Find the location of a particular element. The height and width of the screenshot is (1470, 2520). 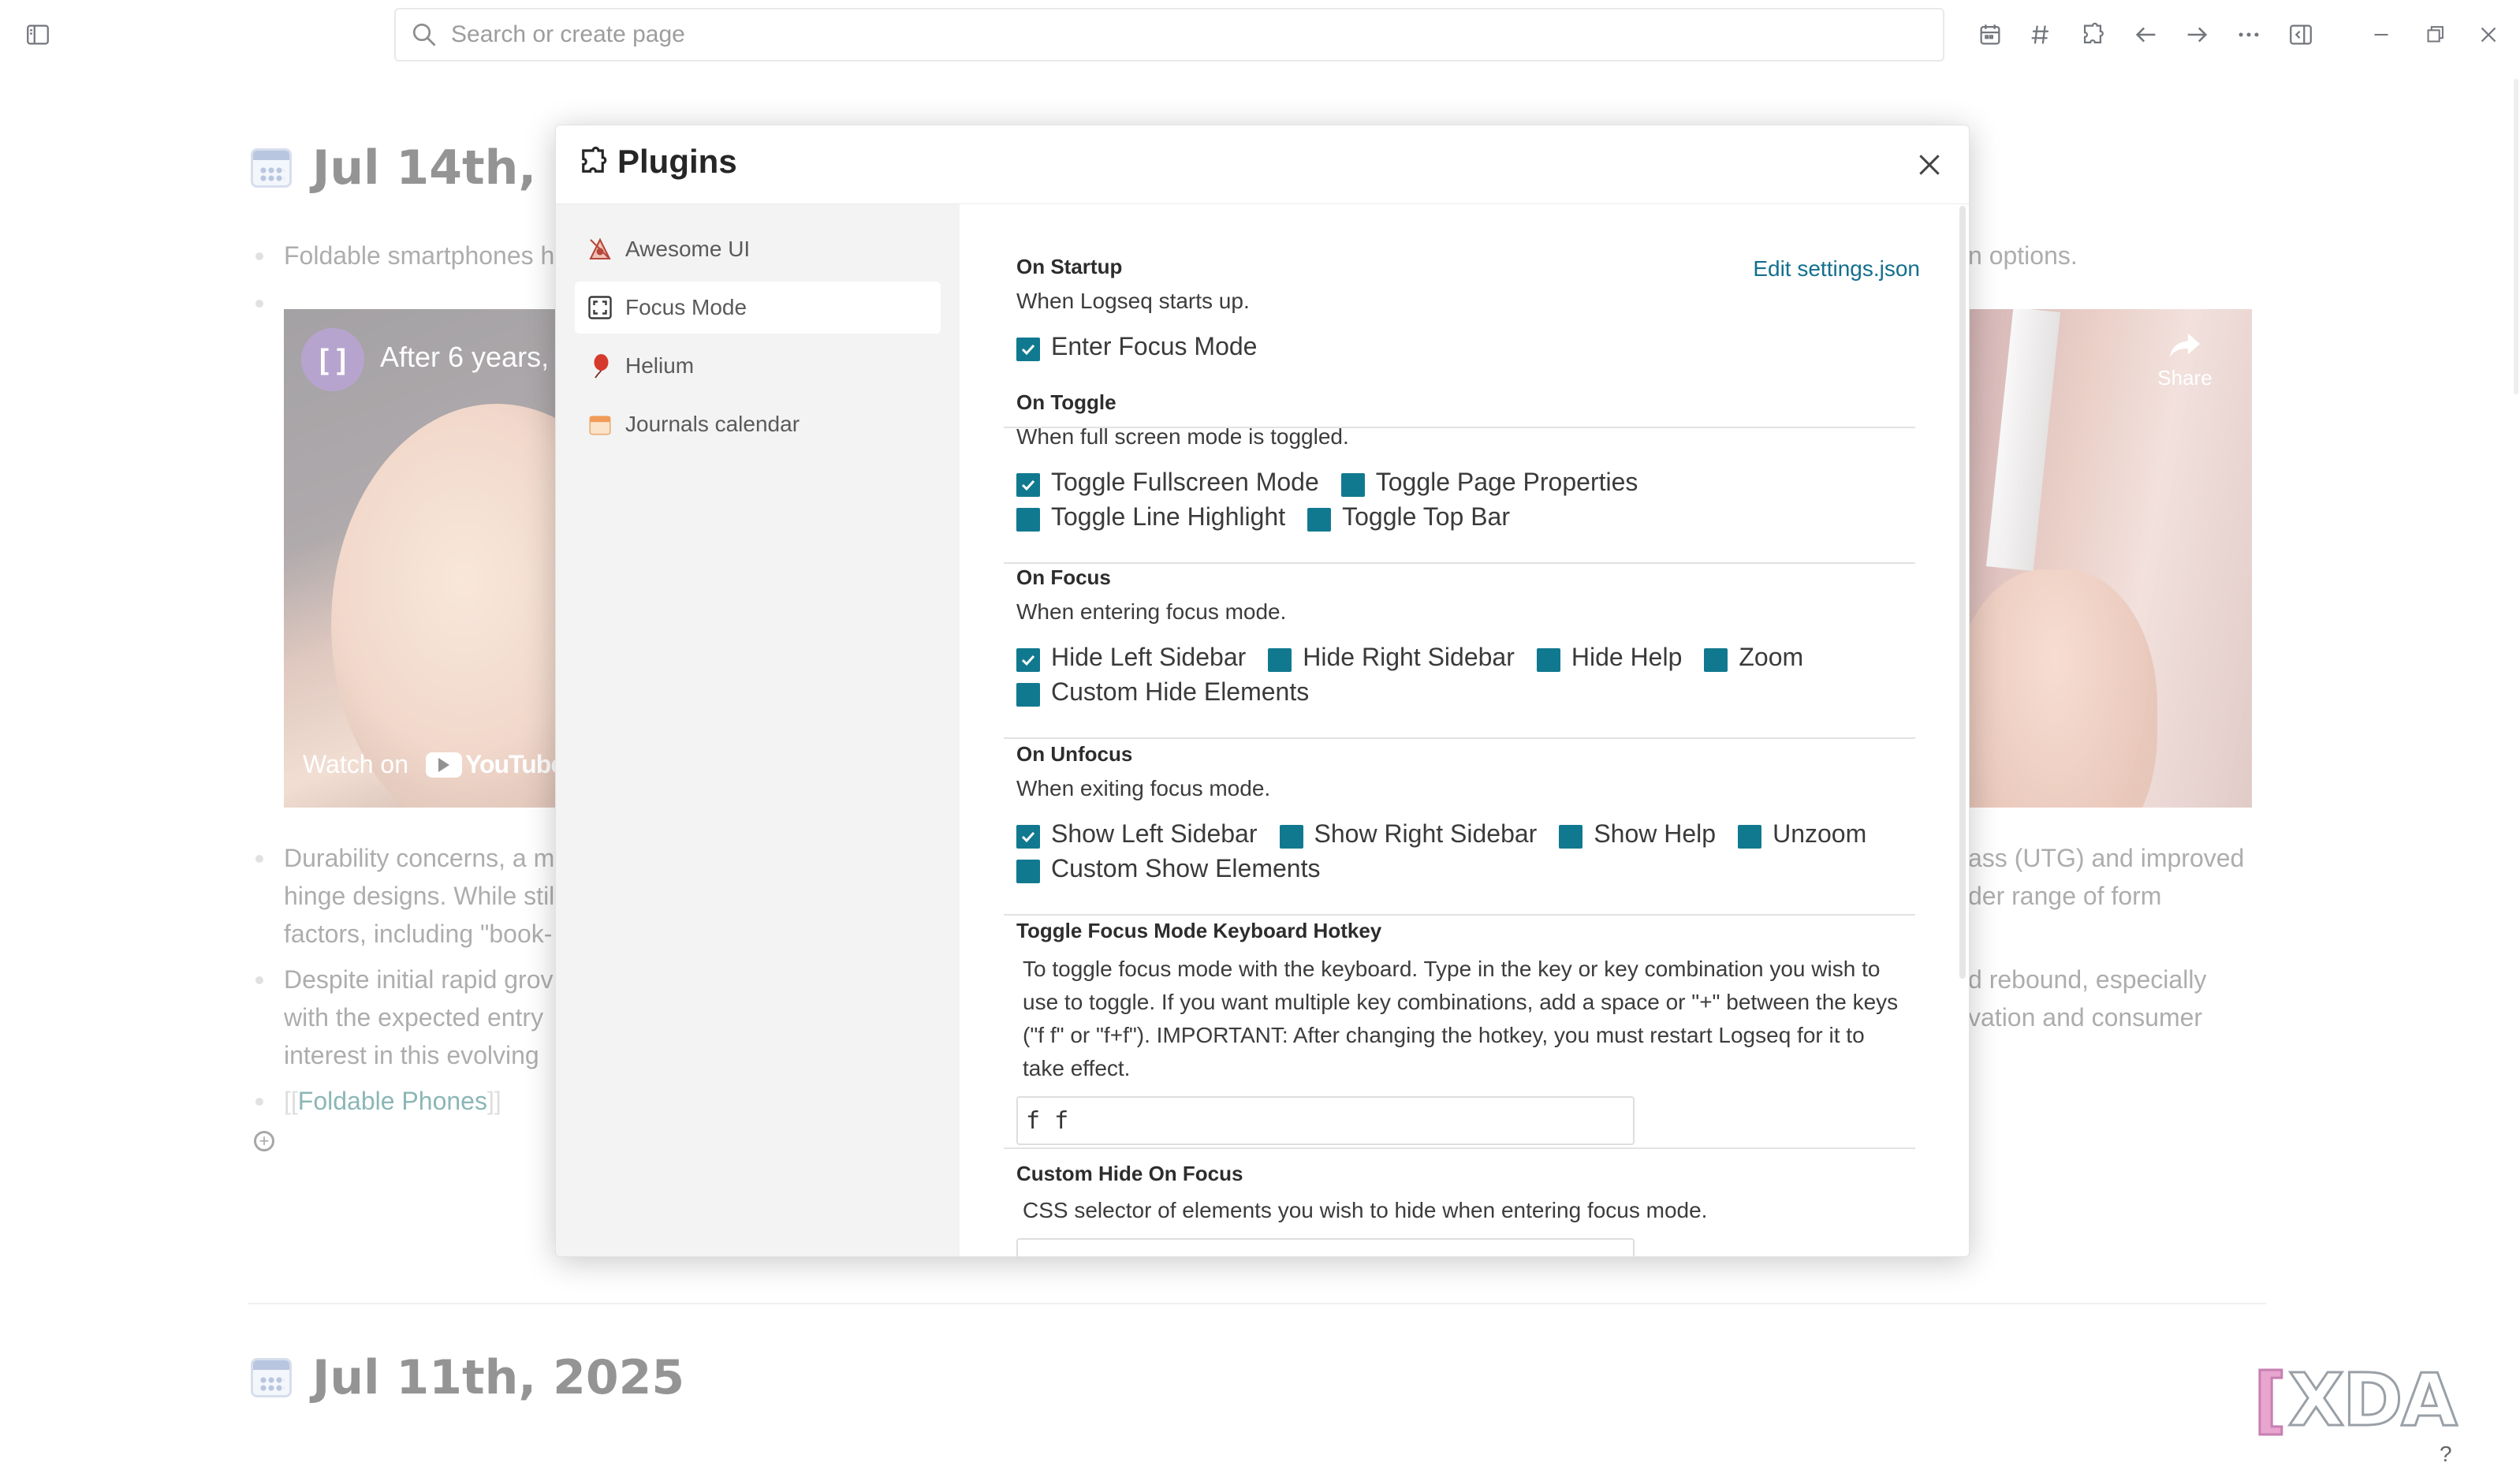

checkbox-enter-focus-mode: Enter Focus Mode is located at coordinates (1136, 346).